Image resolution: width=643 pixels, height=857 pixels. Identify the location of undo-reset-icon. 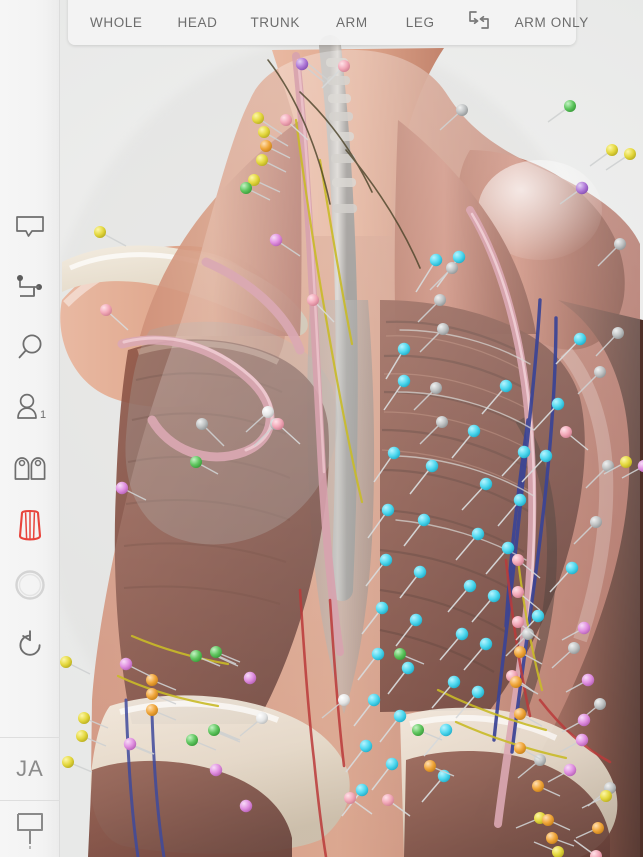
(30, 645).